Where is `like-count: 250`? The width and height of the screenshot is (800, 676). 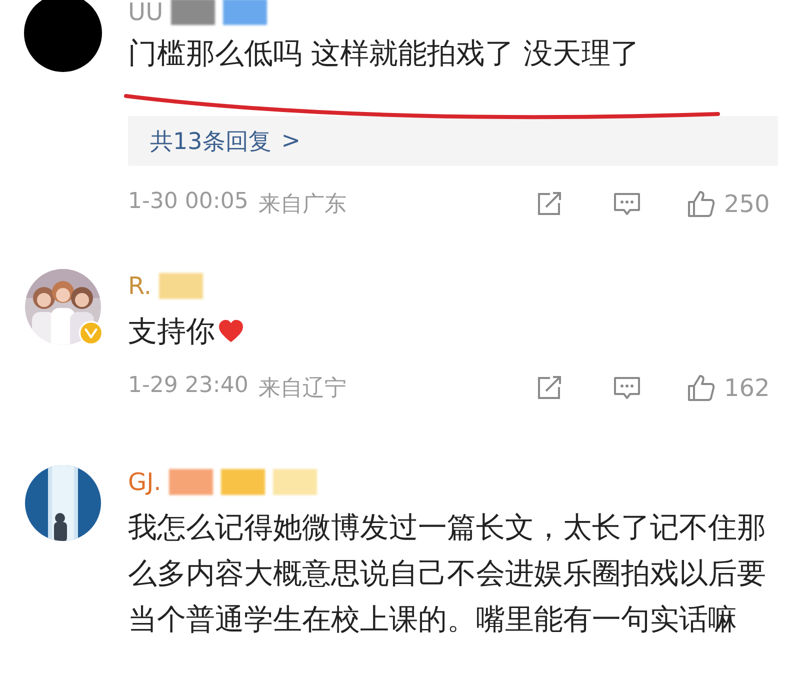
like-count: 250 is located at coordinates (747, 204).